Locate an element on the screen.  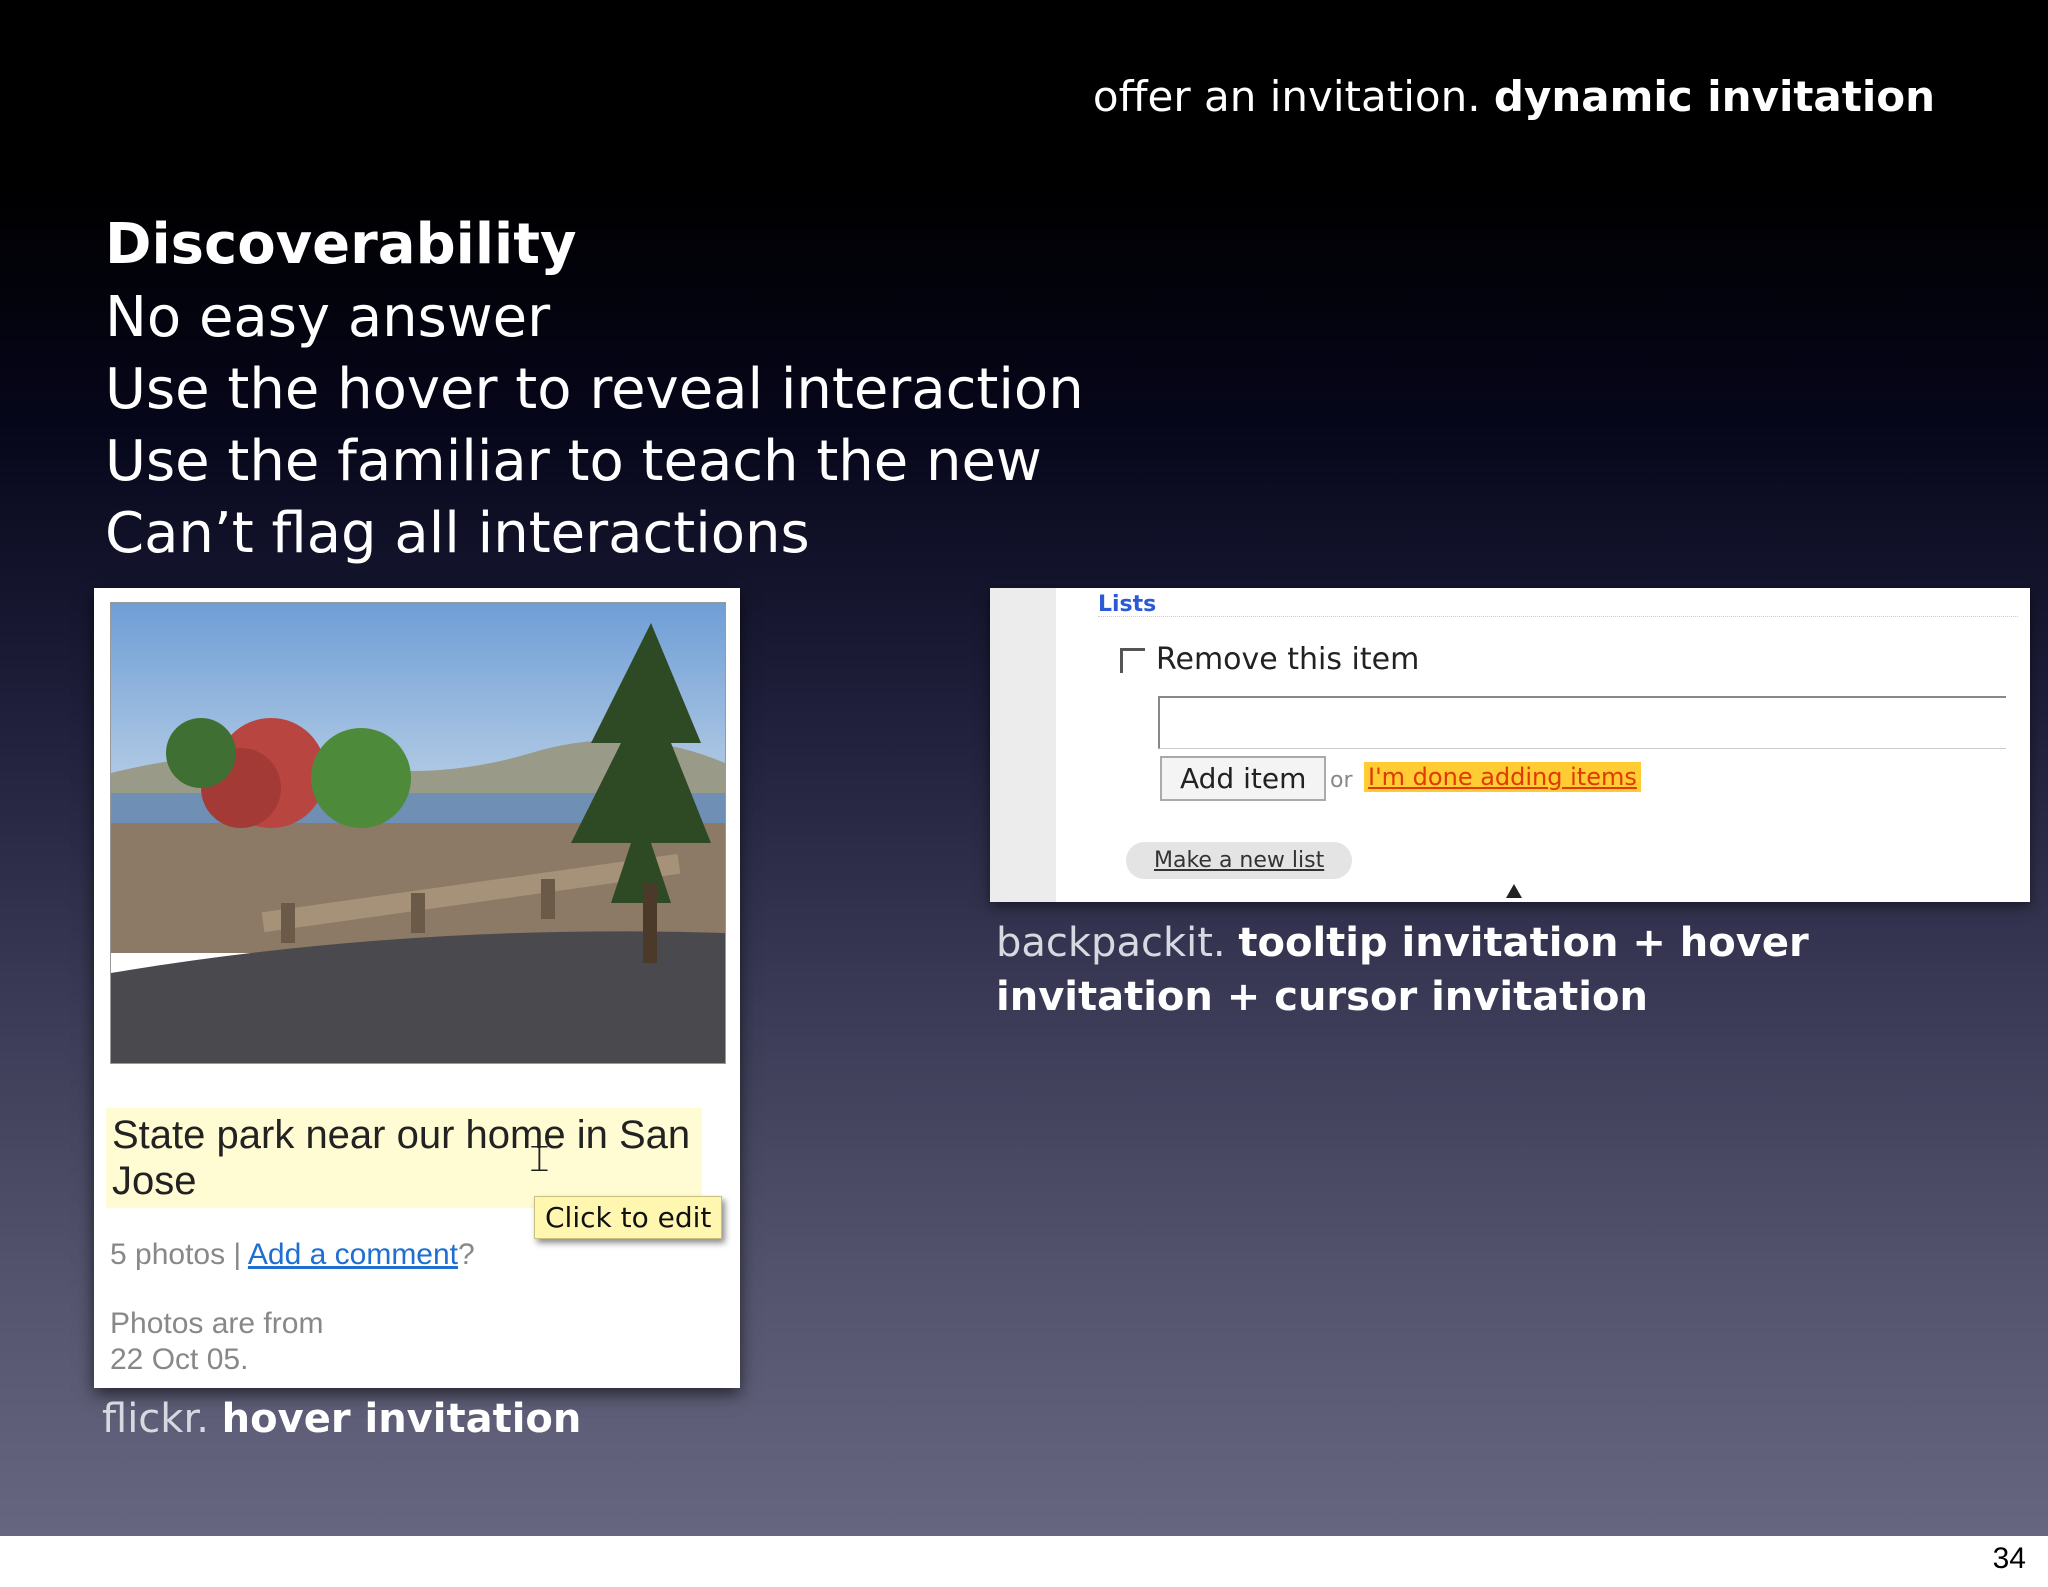
park-photo is located at coordinates (418, 833).